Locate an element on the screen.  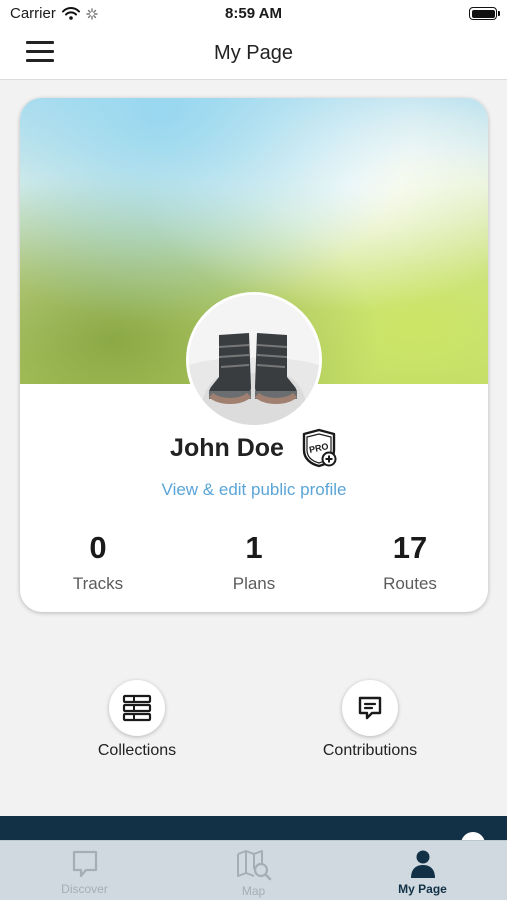
tab-label: Discover is located at coordinates (84, 889).